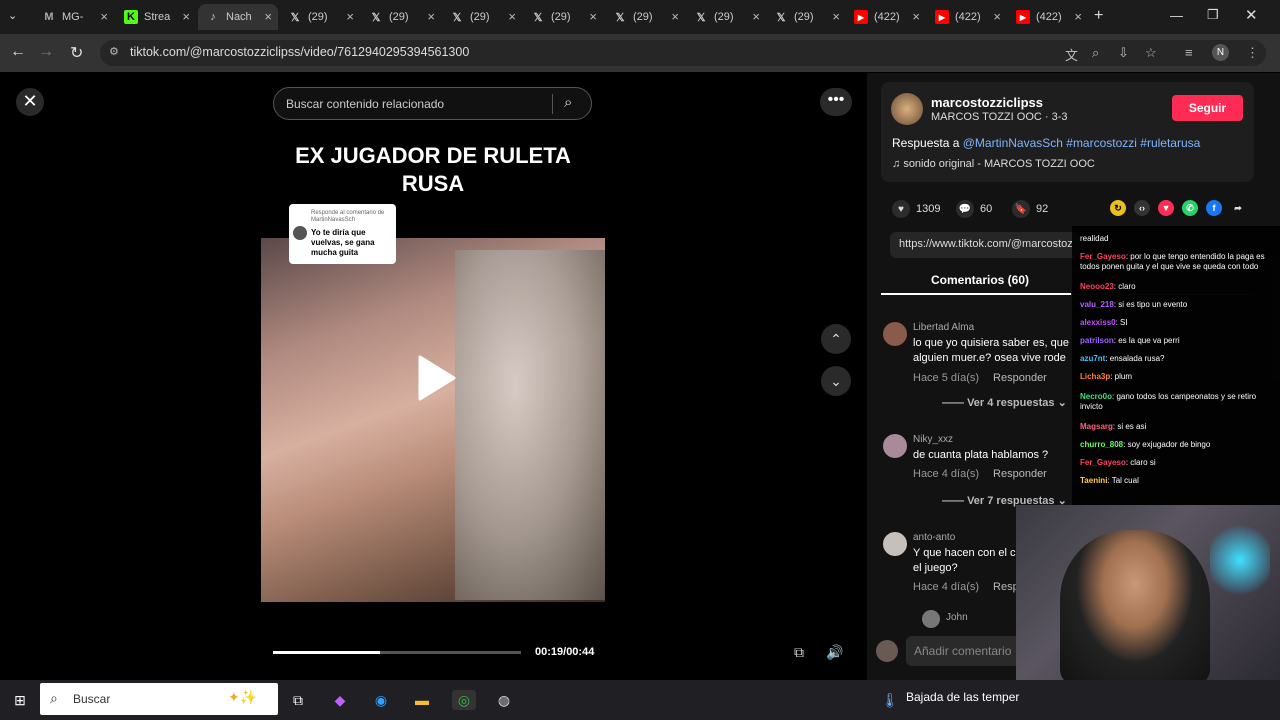 Image resolution: width=1280 pixels, height=720 pixels. What do you see at coordinates (933, 439) in the screenshot?
I see `commenter-name: Niky_xxz` at bounding box center [933, 439].